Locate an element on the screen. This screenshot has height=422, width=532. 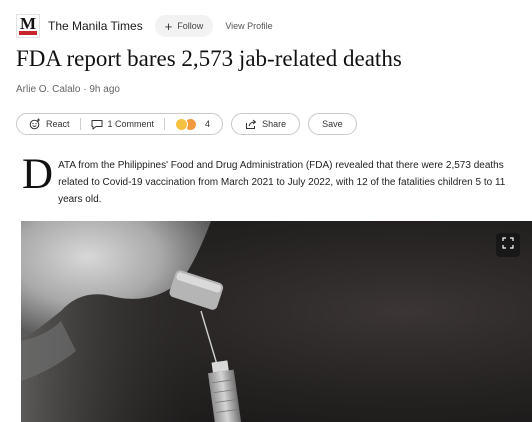
drop-cap: D is located at coordinates (38, 174).